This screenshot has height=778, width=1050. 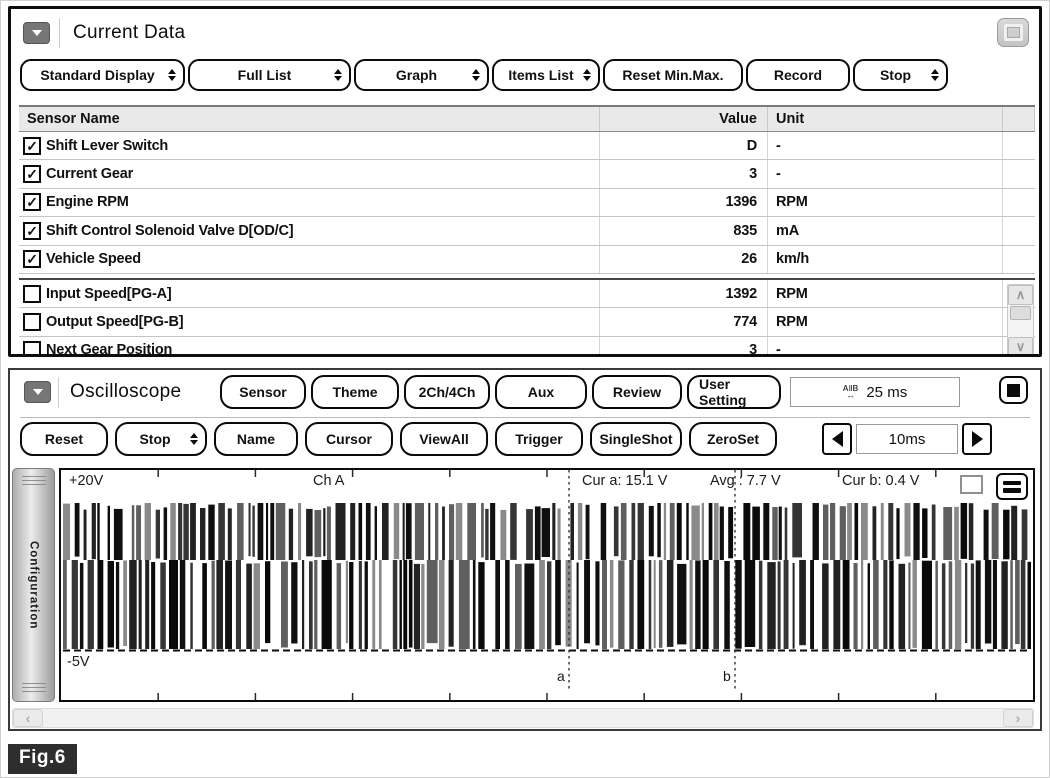 I want to click on record-button: Record, so click(x=798, y=75).